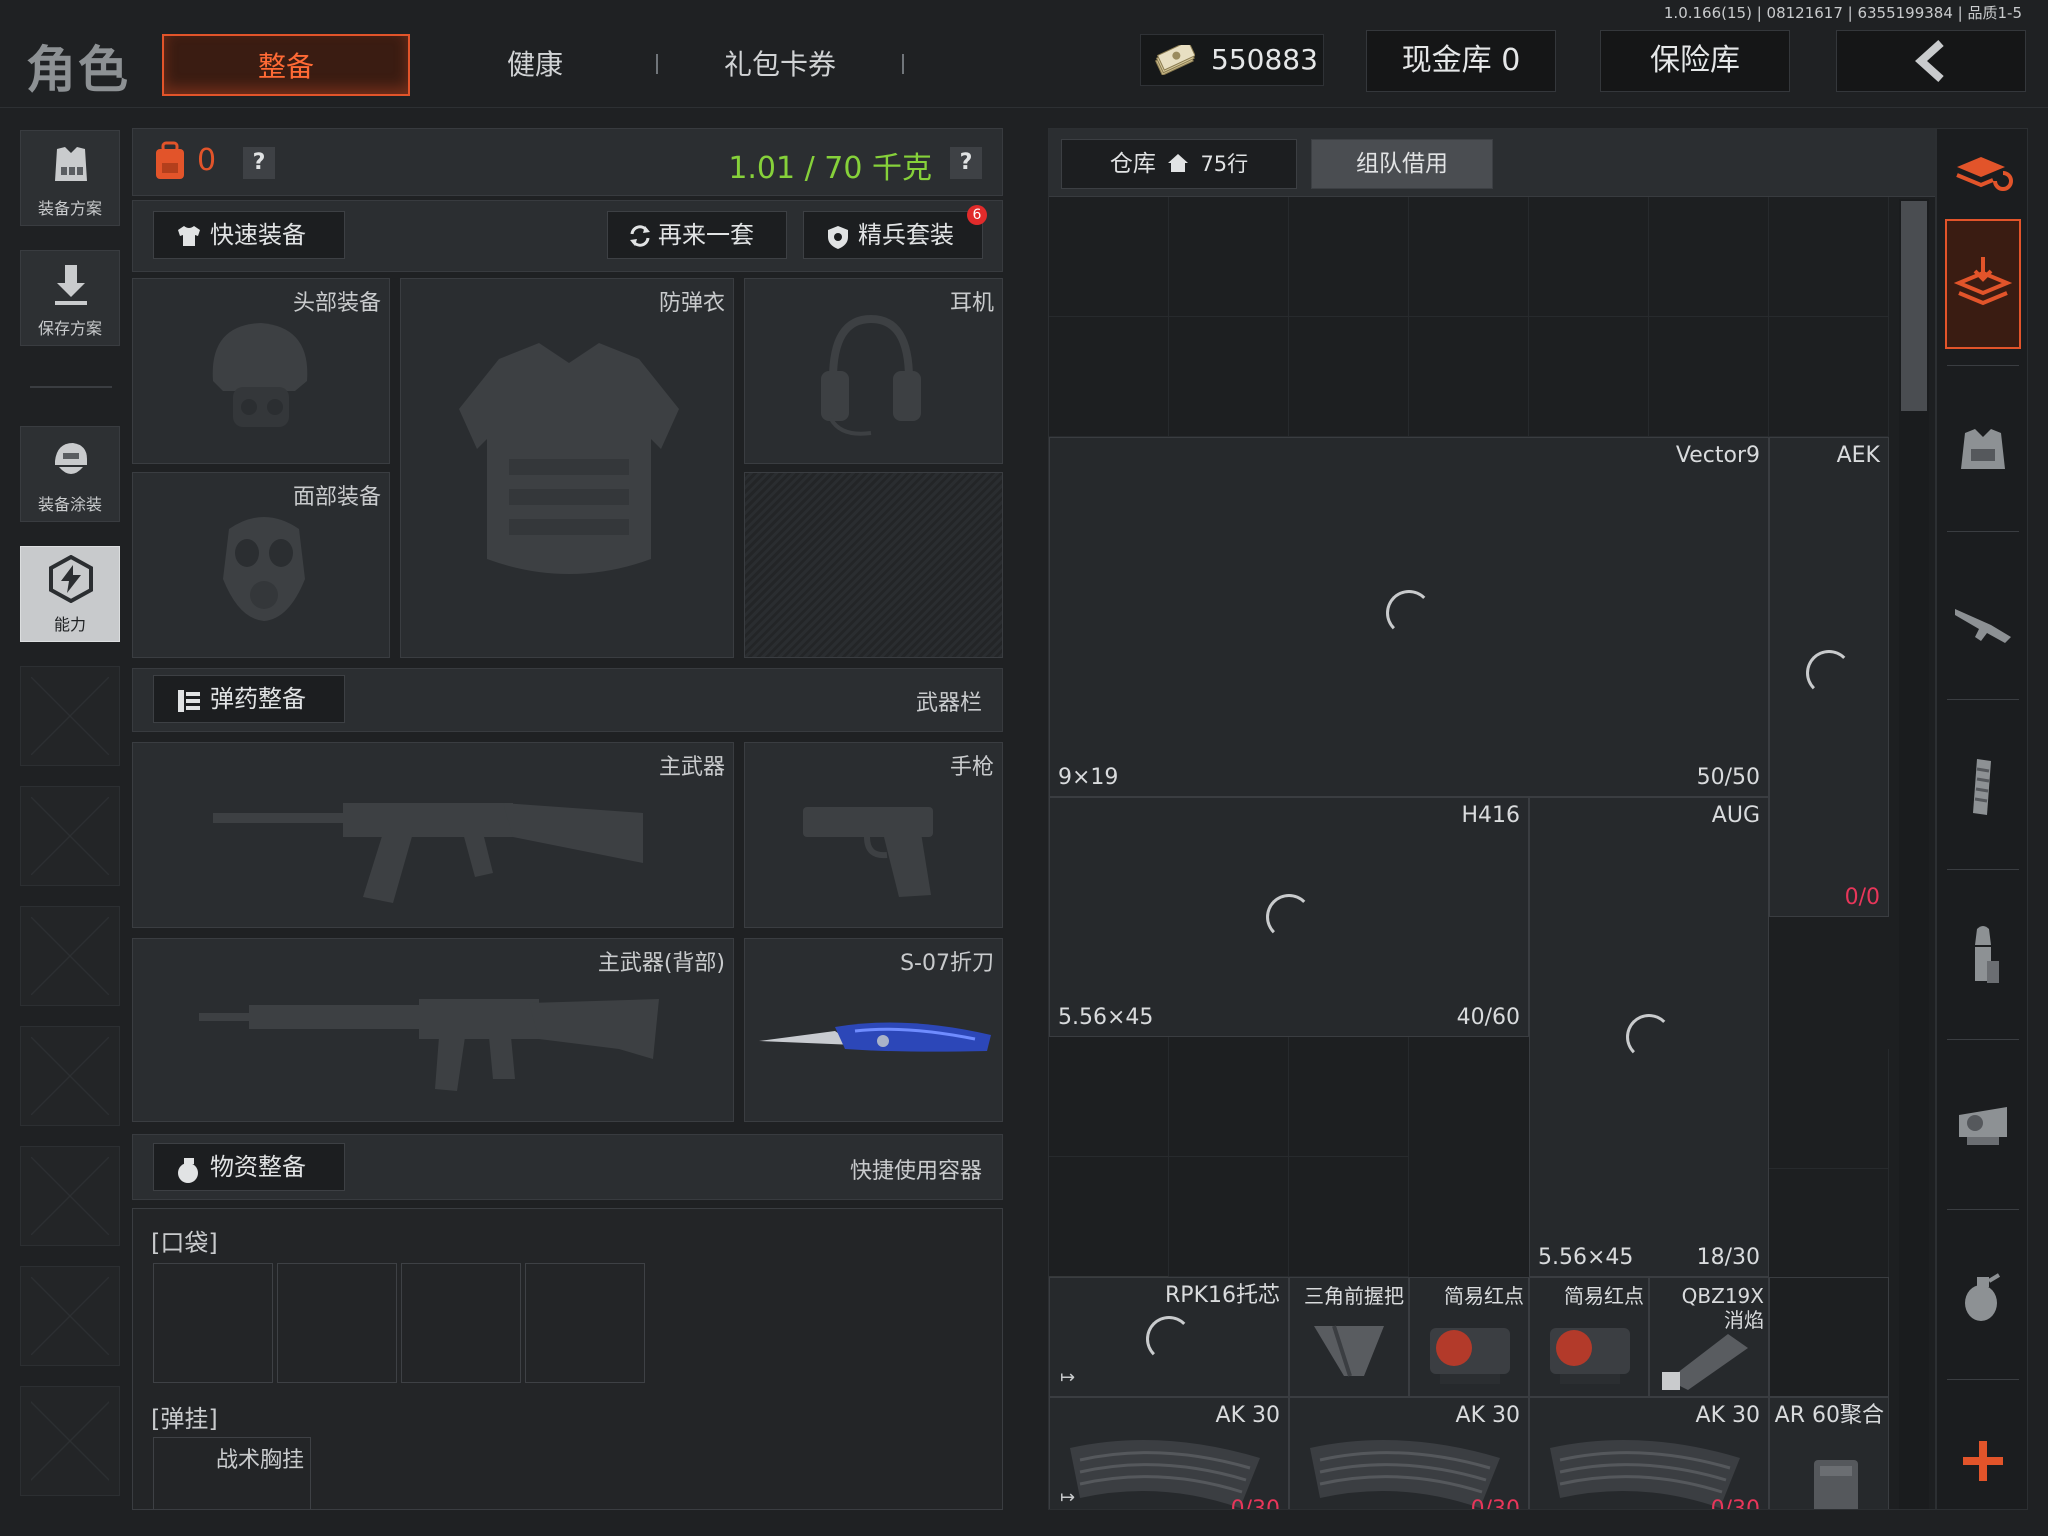 Image resolution: width=2048 pixels, height=1536 pixels. Describe the element at coordinates (70, 474) in the screenshot. I see `equipment-skin-button: 装备涂装` at that location.